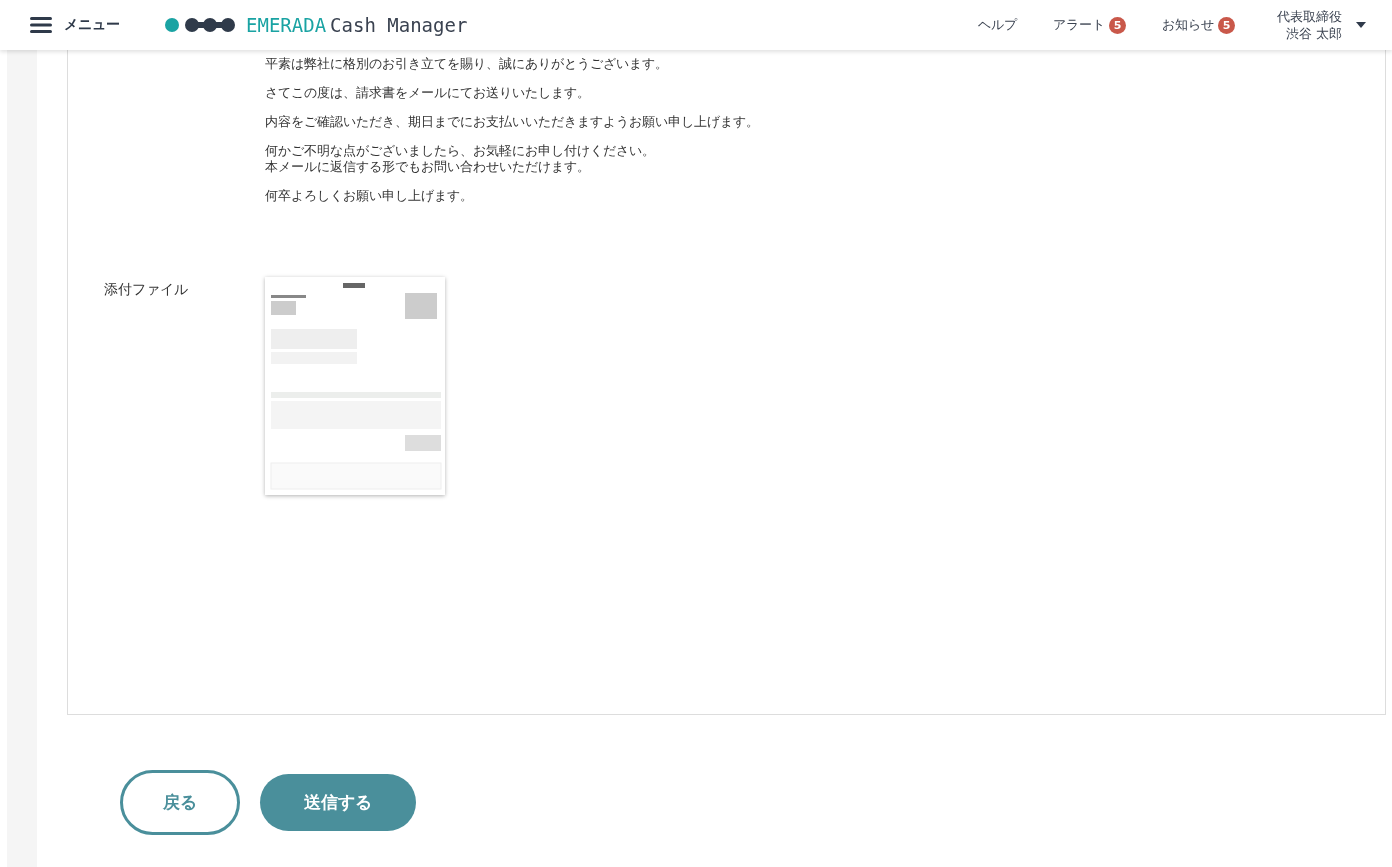  Describe the element at coordinates (41, 25) in the screenshot. I see `menu-icon` at that location.